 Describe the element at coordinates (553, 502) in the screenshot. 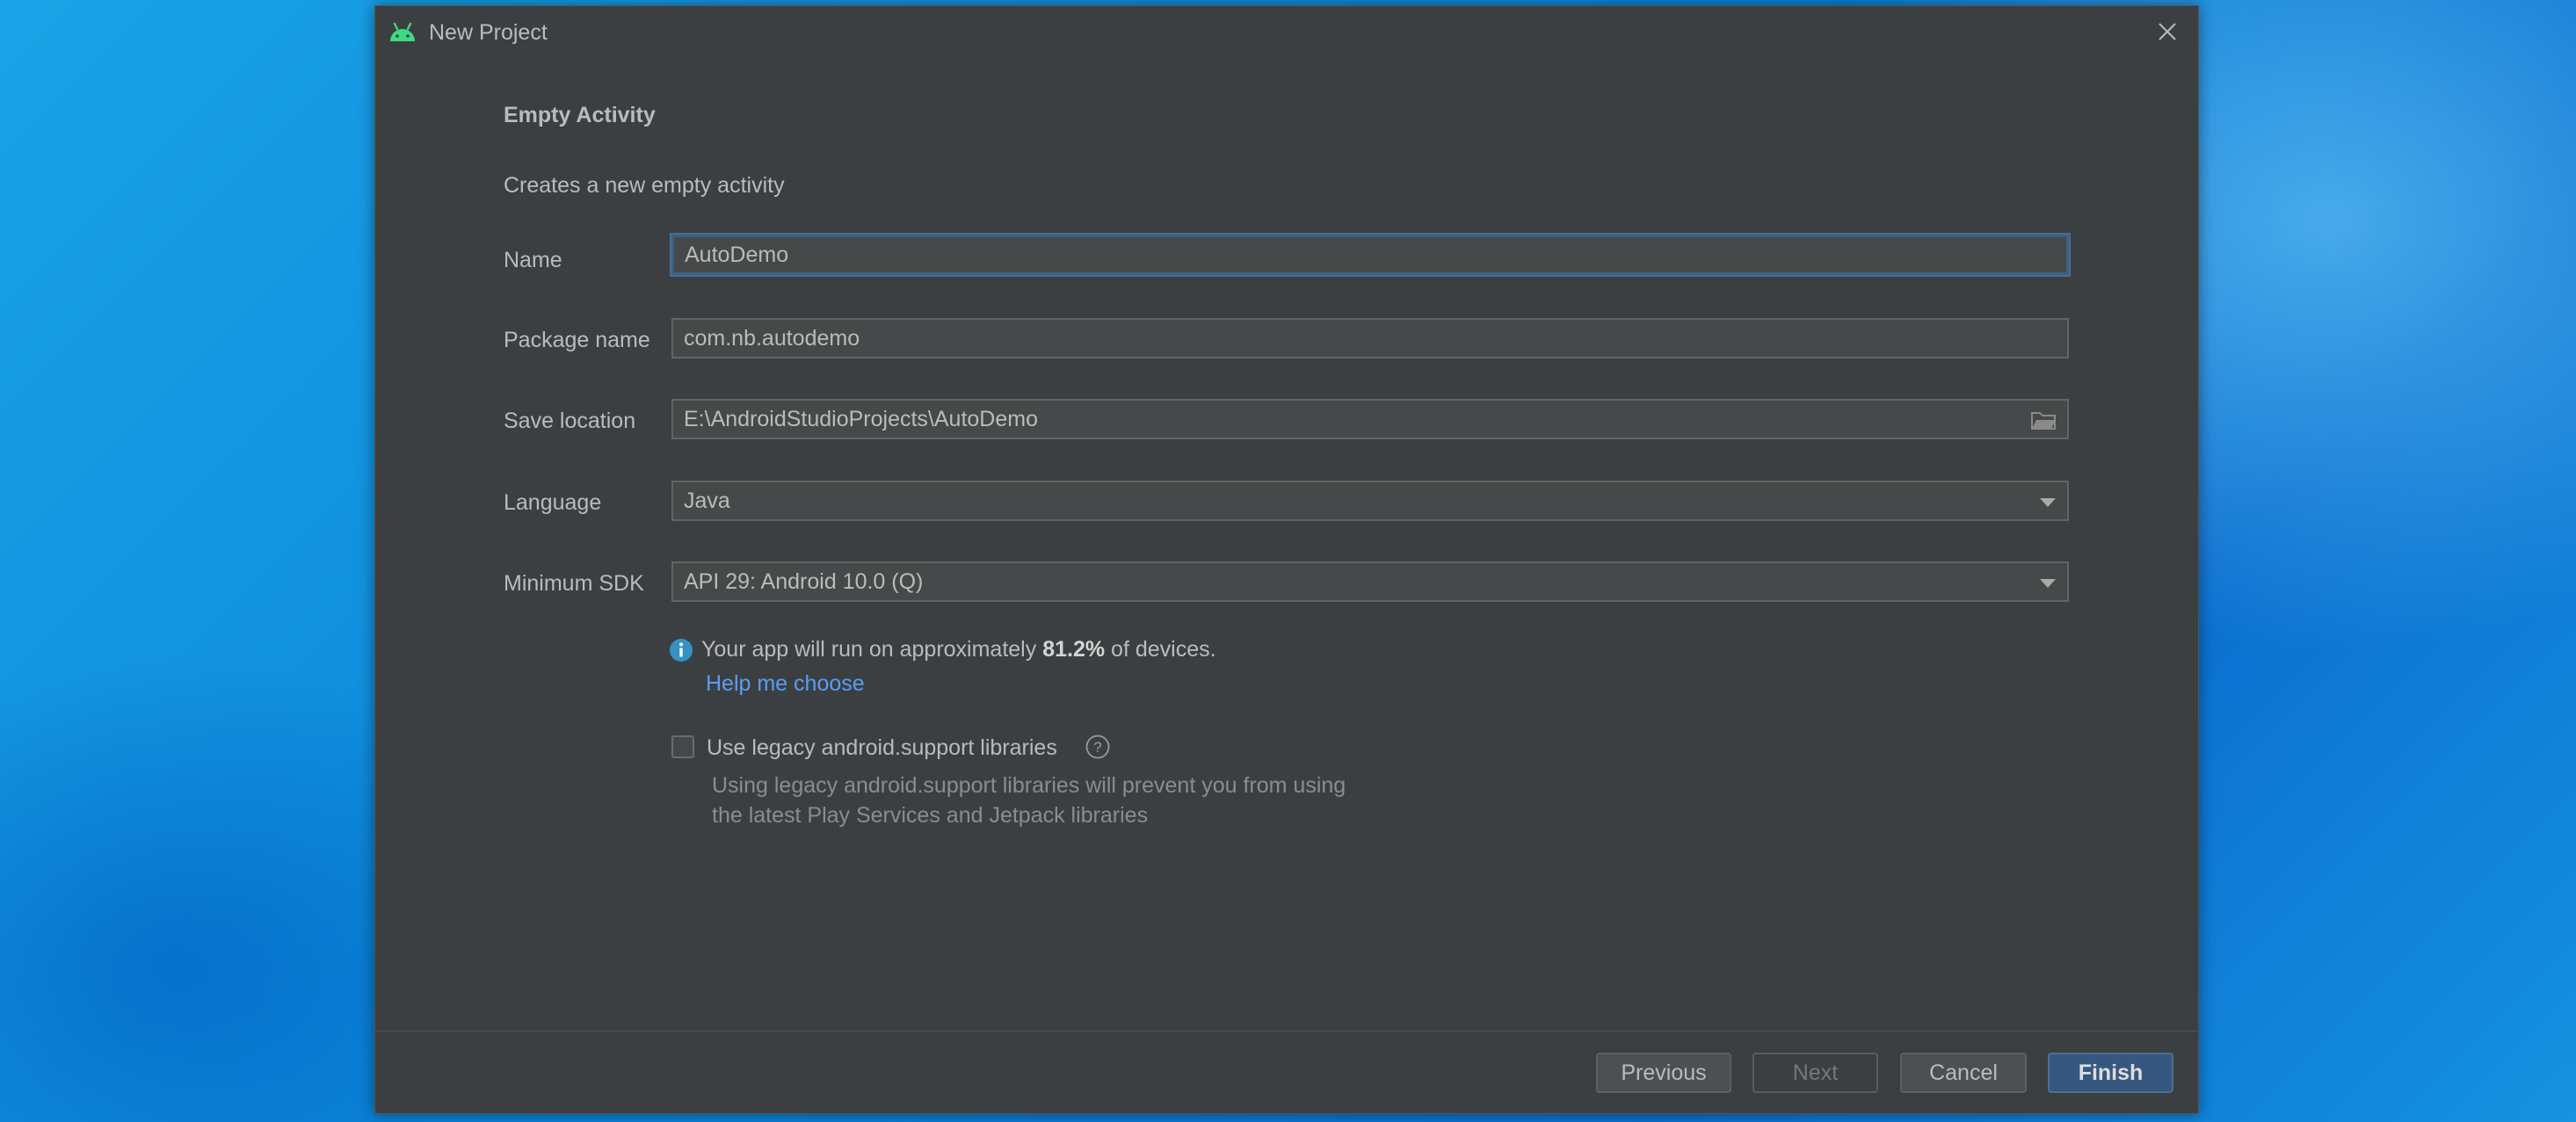

I see `language-label: Language` at that location.